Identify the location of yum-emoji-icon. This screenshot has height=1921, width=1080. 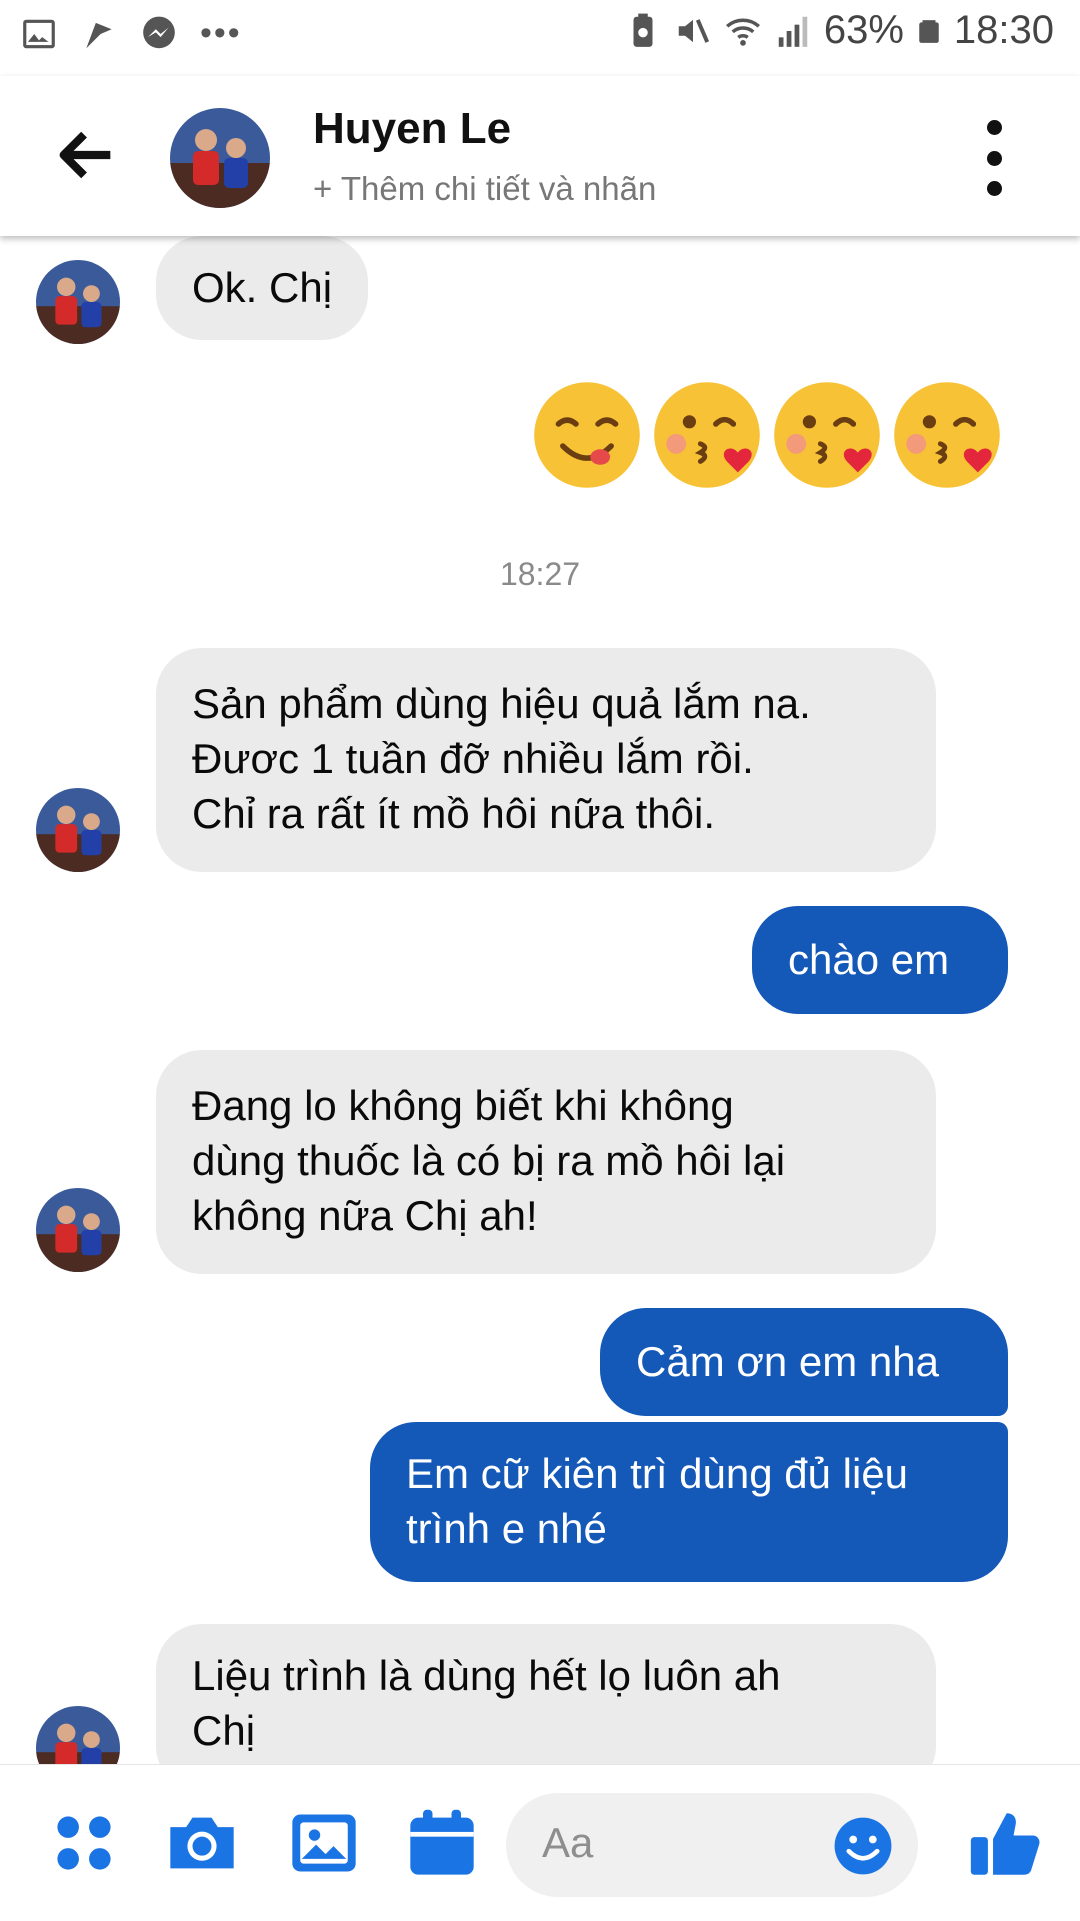
(587, 435).